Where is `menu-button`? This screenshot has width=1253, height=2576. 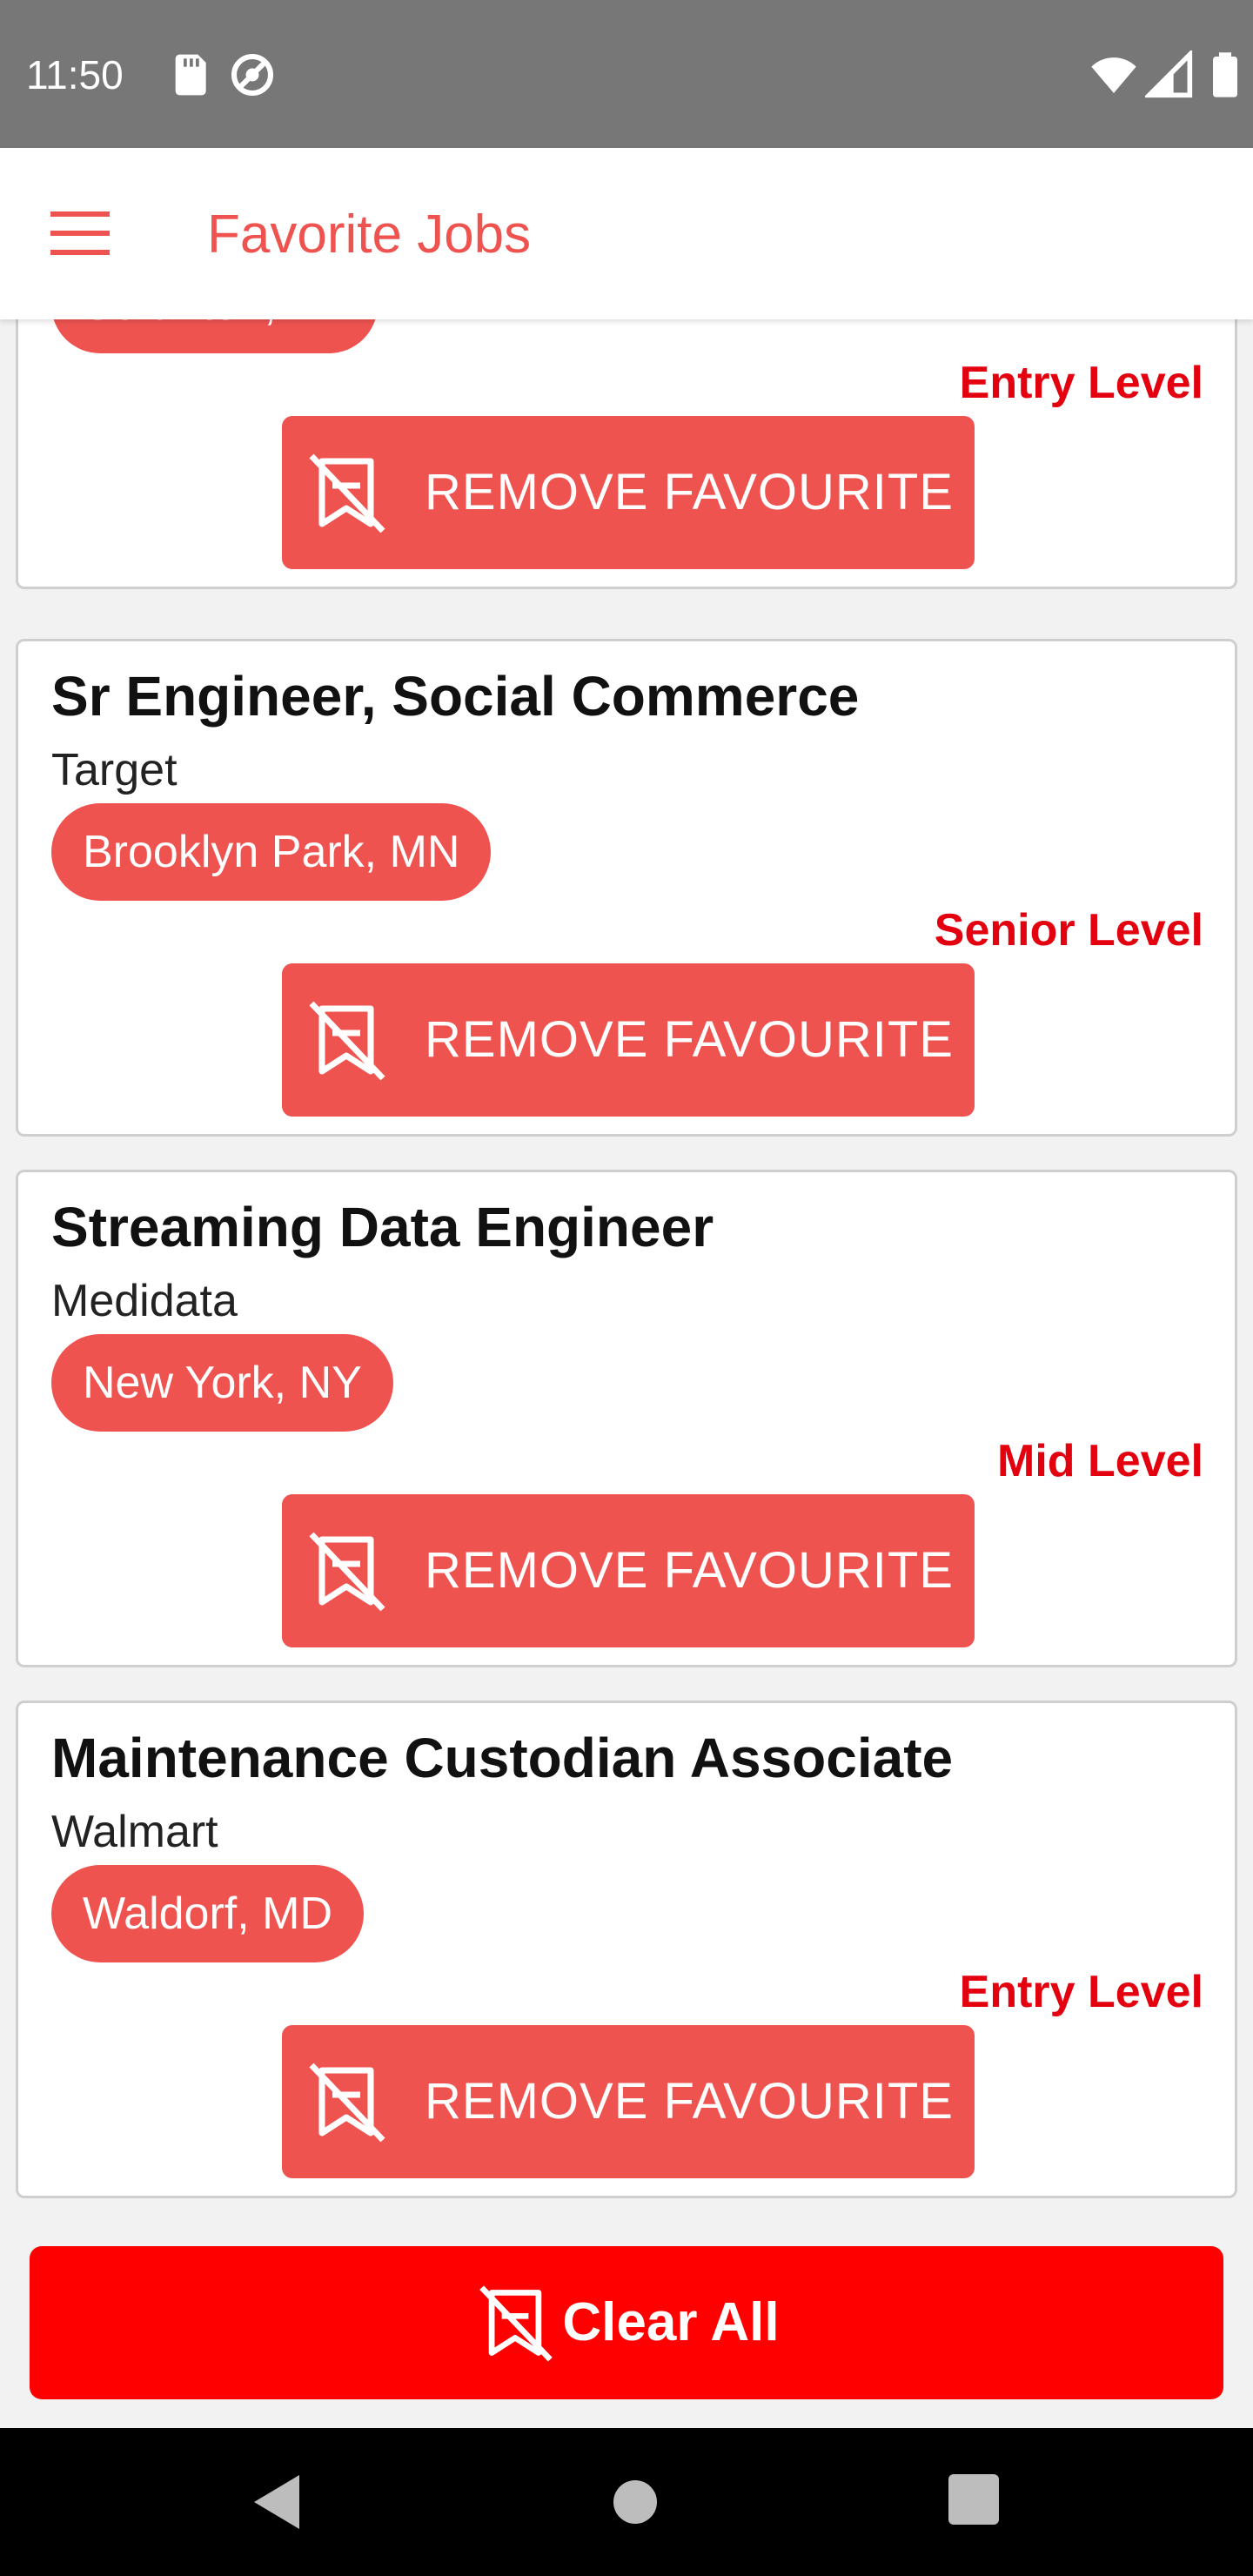
menu-button is located at coordinates (80, 234).